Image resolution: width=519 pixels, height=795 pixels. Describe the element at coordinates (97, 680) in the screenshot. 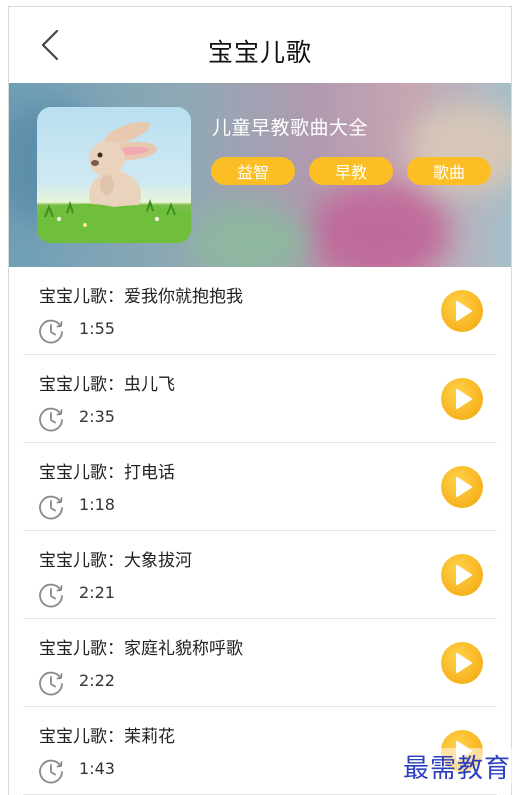

I see `song-duration: 2:22` at that location.